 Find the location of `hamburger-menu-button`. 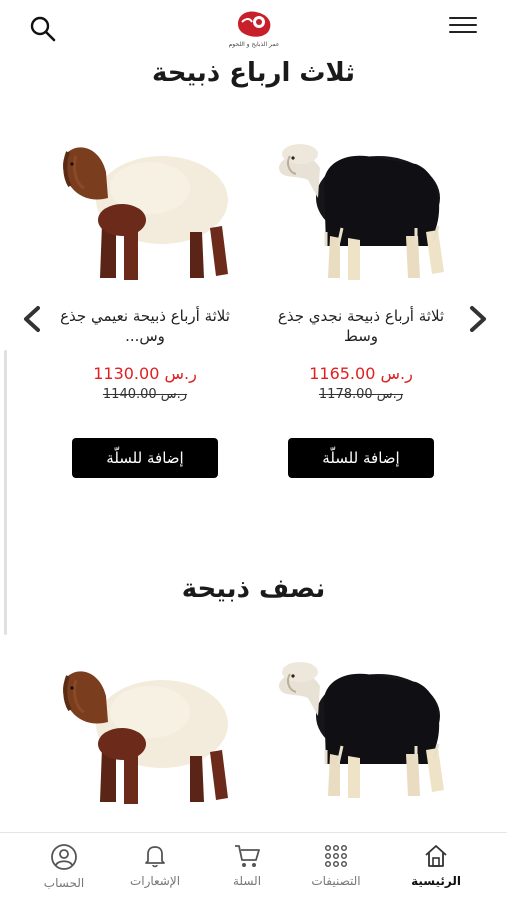

hamburger-menu-button is located at coordinates (463, 28).